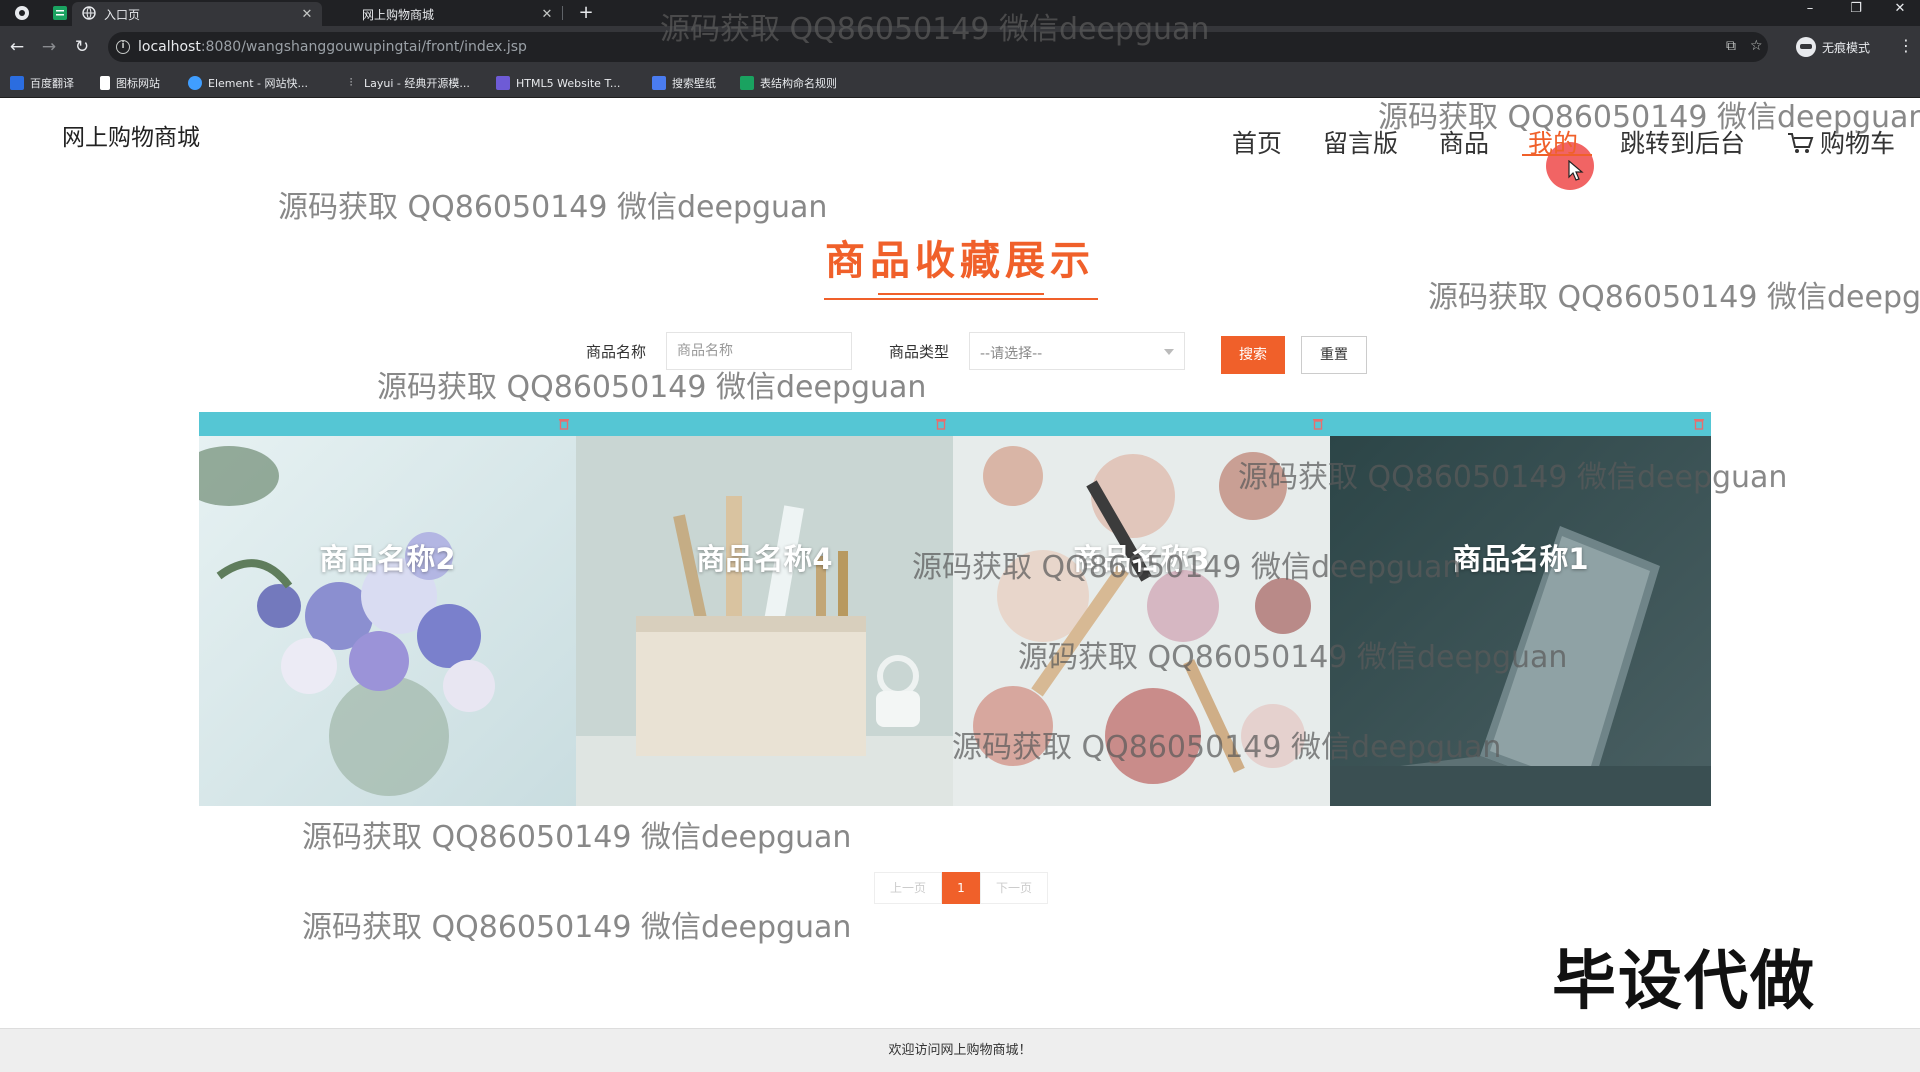 This screenshot has width=1920, height=1072. I want to click on bookmark-item: 表结构命名规则, so click(788, 83).